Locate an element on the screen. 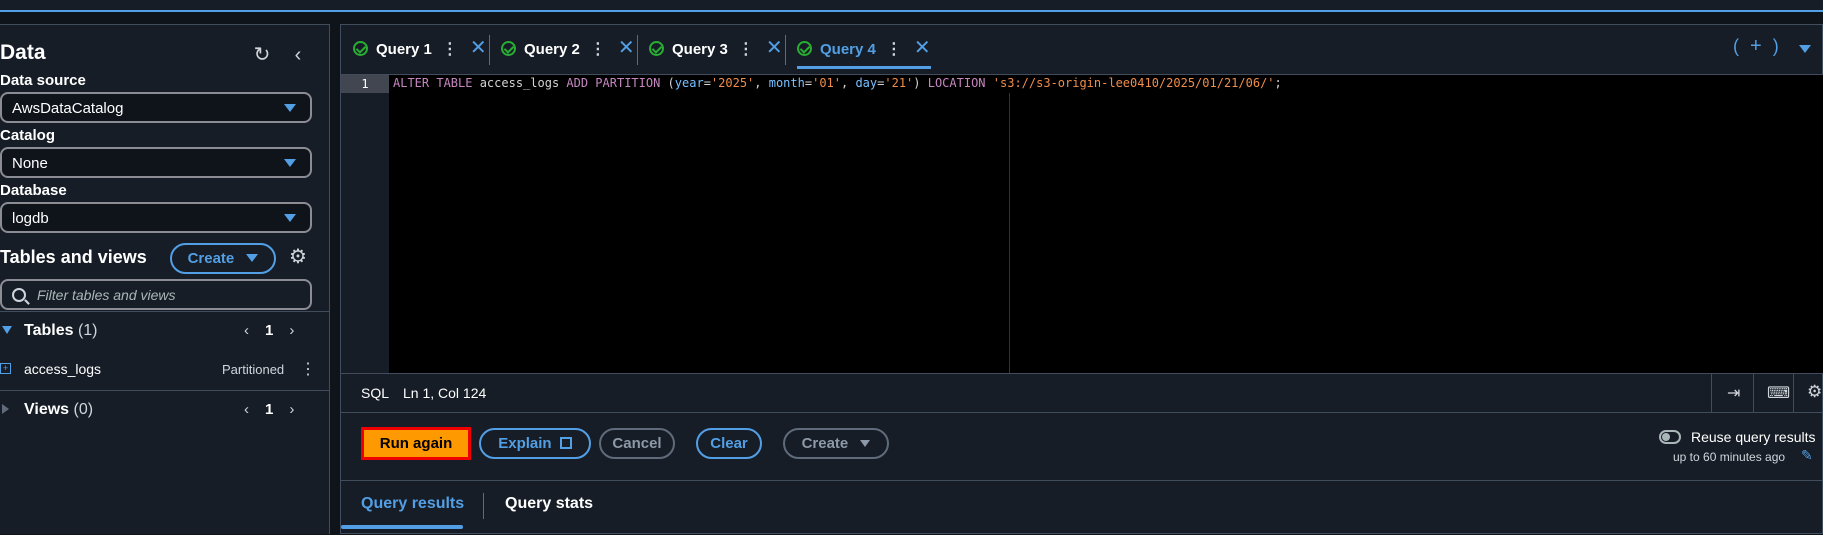  tab-query-stats: Query stats is located at coordinates (549, 504).